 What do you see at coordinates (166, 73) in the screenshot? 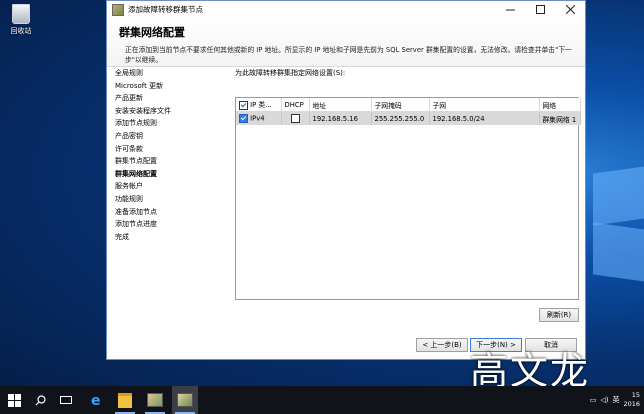
I see `nav-step-item: 全局规则` at bounding box center [166, 73].